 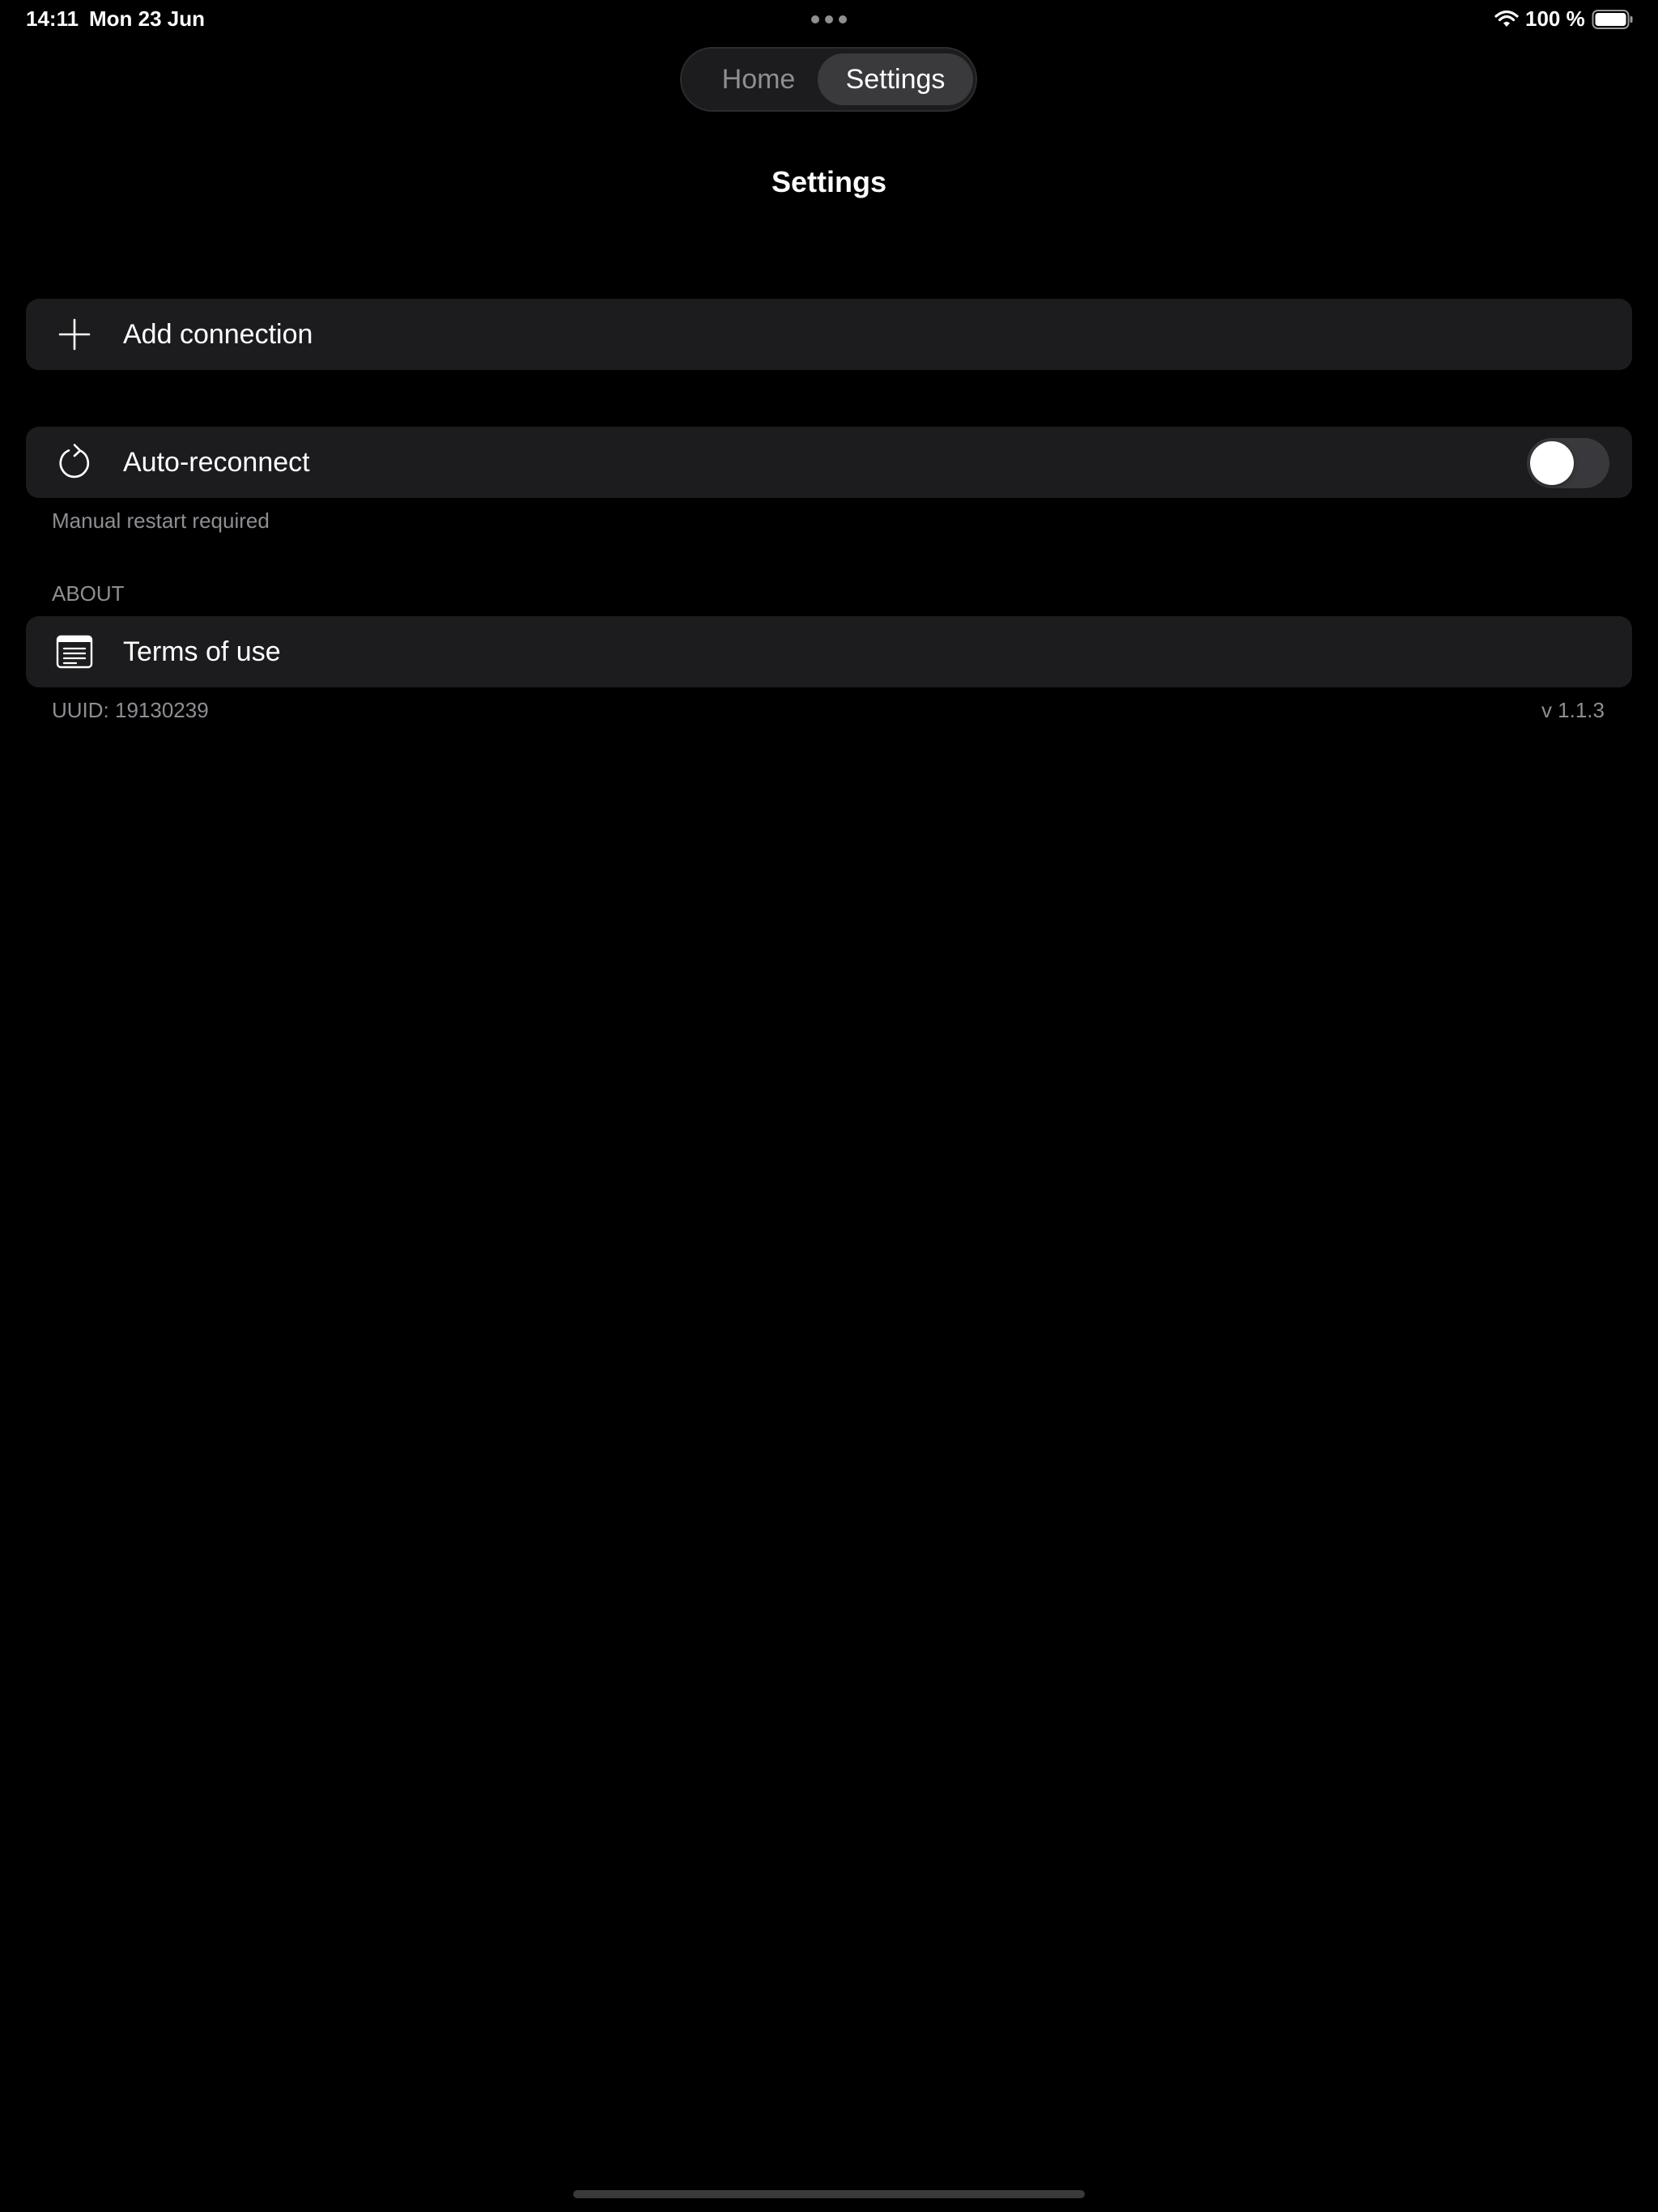 What do you see at coordinates (147, 19) in the screenshot?
I see `status-date: Mon 23 Jun` at bounding box center [147, 19].